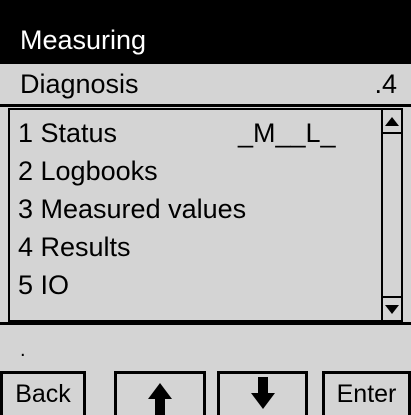 Image resolution: width=411 pixels, height=415 pixels. What do you see at coordinates (391, 215) in the screenshot?
I see `scrollbar` at bounding box center [391, 215].